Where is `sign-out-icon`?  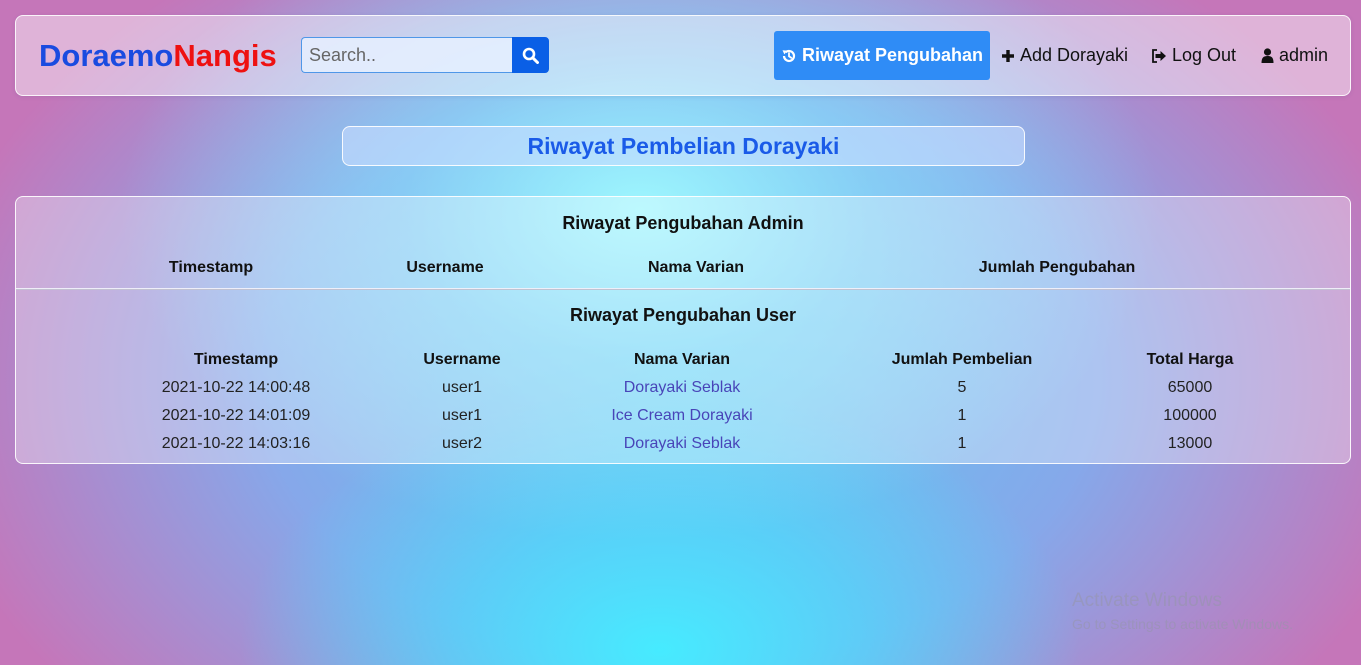
sign-out-icon is located at coordinates (1159, 55).